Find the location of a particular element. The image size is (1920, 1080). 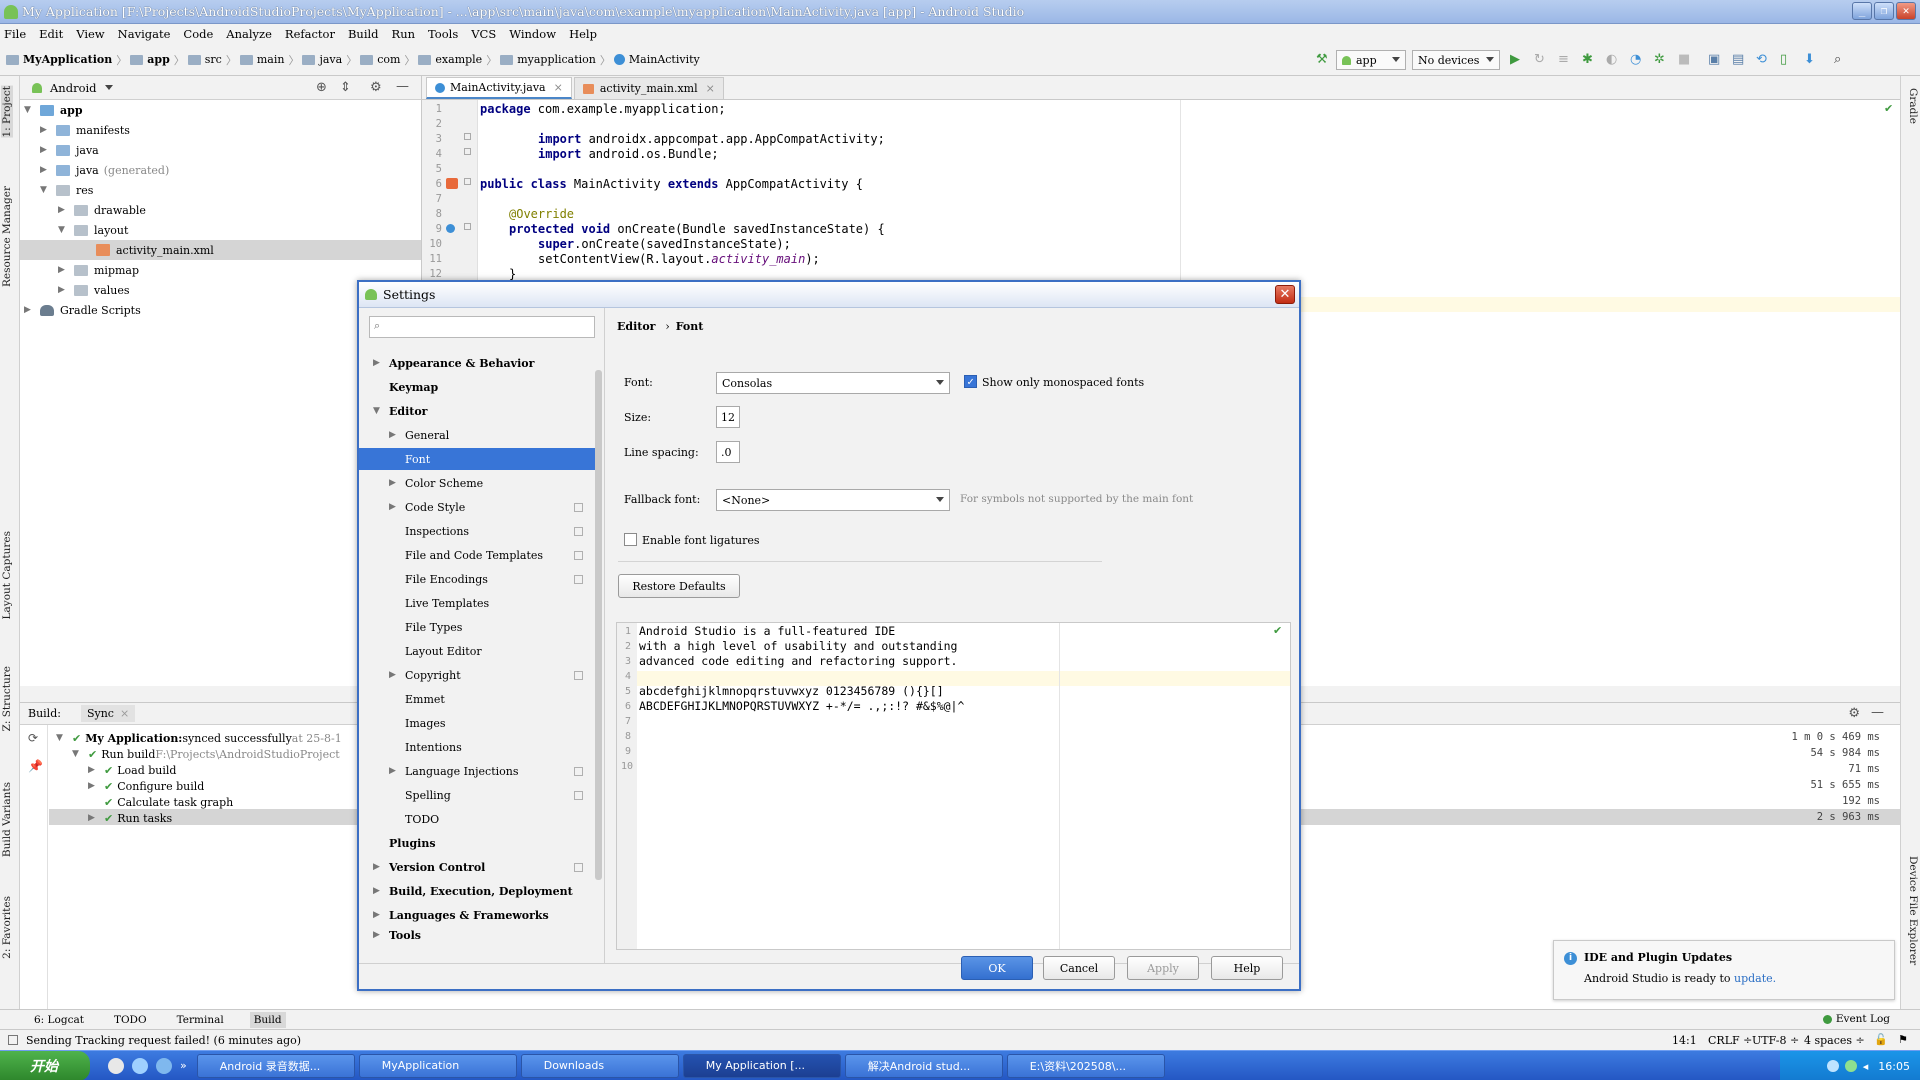

event-log-button: Event Log is located at coordinates (1856, 1019).